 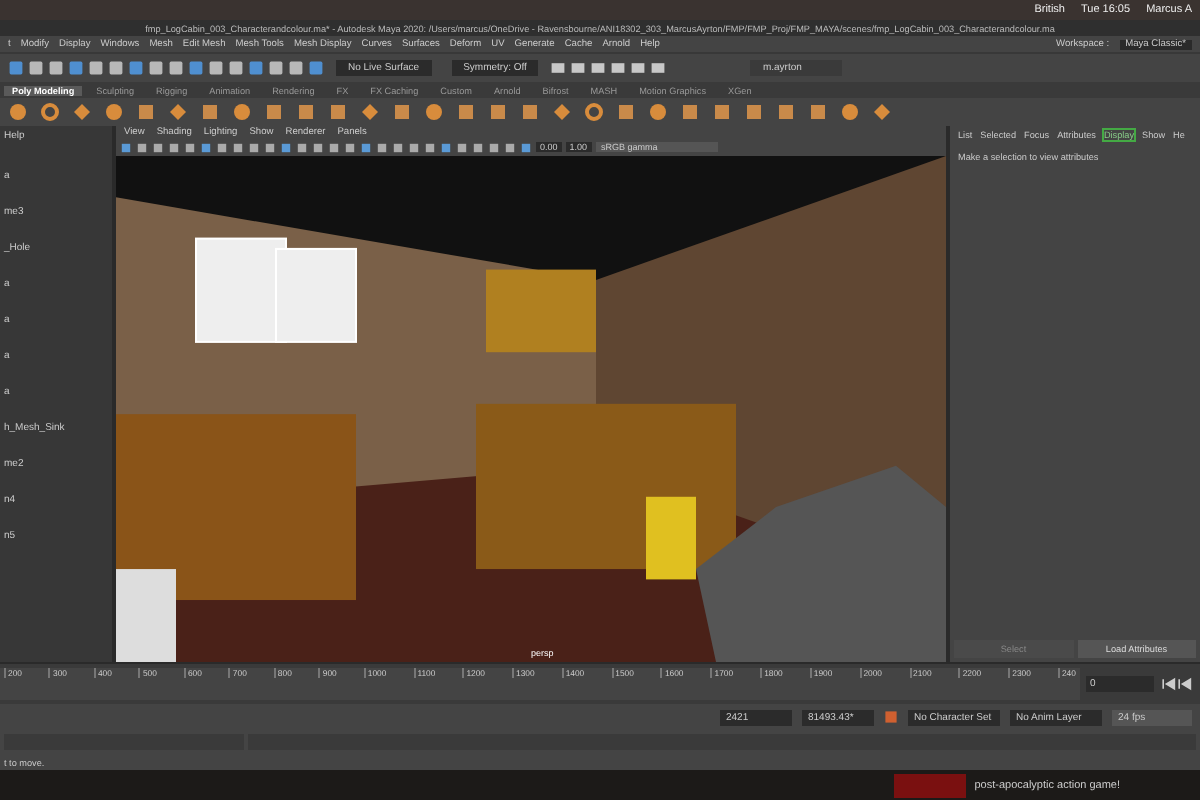 I want to click on ad-image-placeholder, so click(x=930, y=785).